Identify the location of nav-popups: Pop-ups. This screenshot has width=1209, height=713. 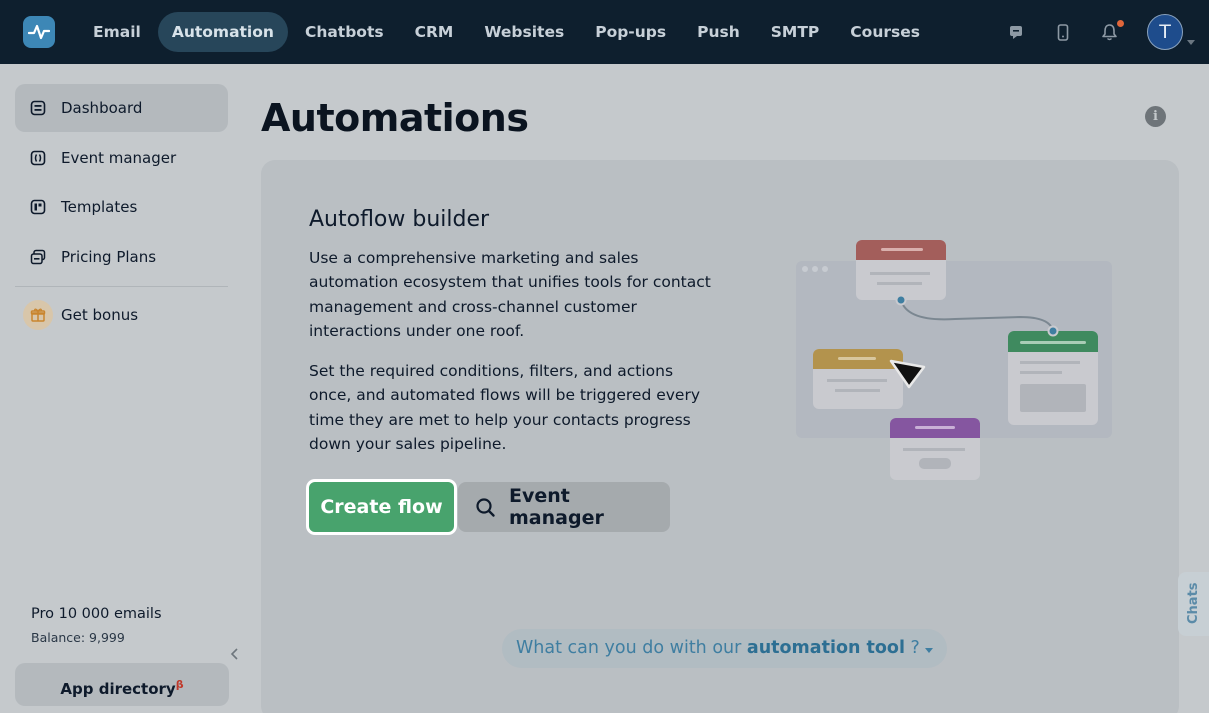
(630, 32).